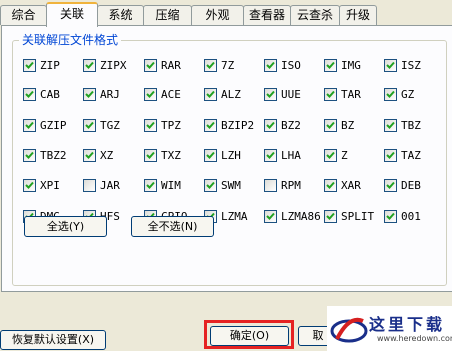 Image resolution: width=452 pixels, height=351 pixels. Describe the element at coordinates (291, 125) in the screenshot. I see `format-label: BZ2` at that location.